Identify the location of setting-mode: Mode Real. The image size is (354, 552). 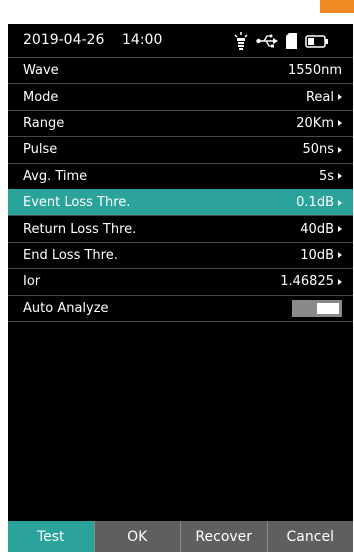
(180, 96).